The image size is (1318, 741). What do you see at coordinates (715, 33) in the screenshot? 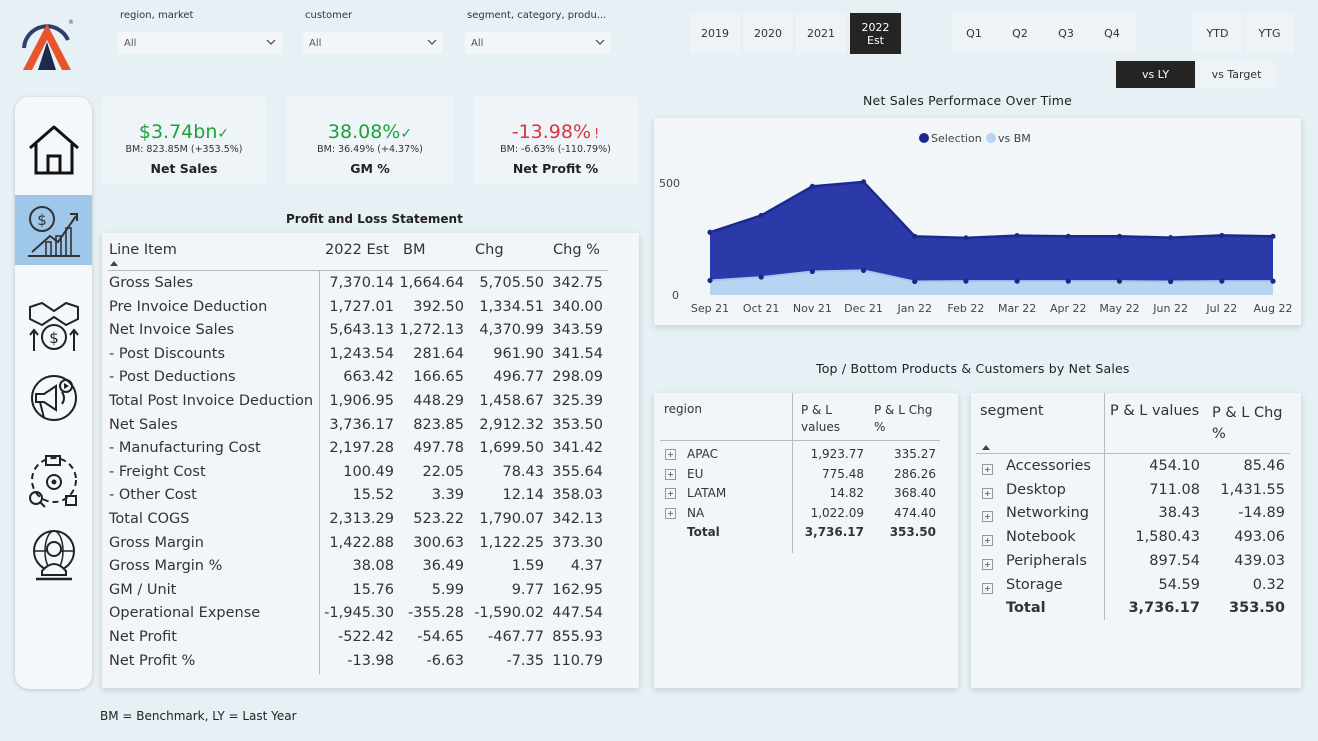
I see `year-2019-button: 2019` at bounding box center [715, 33].